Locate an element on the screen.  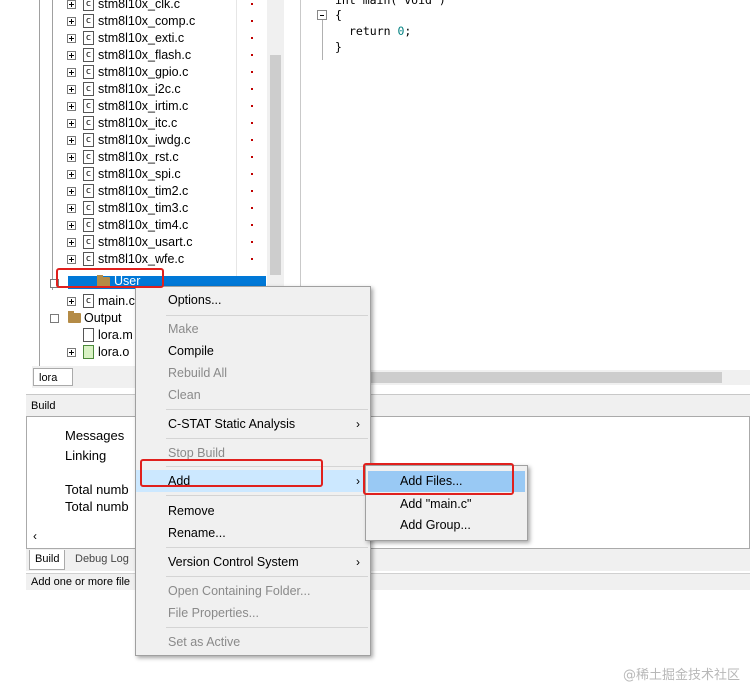
tree-file-row: c stm8l10x_usart.c is located at coordinates (158, 242).